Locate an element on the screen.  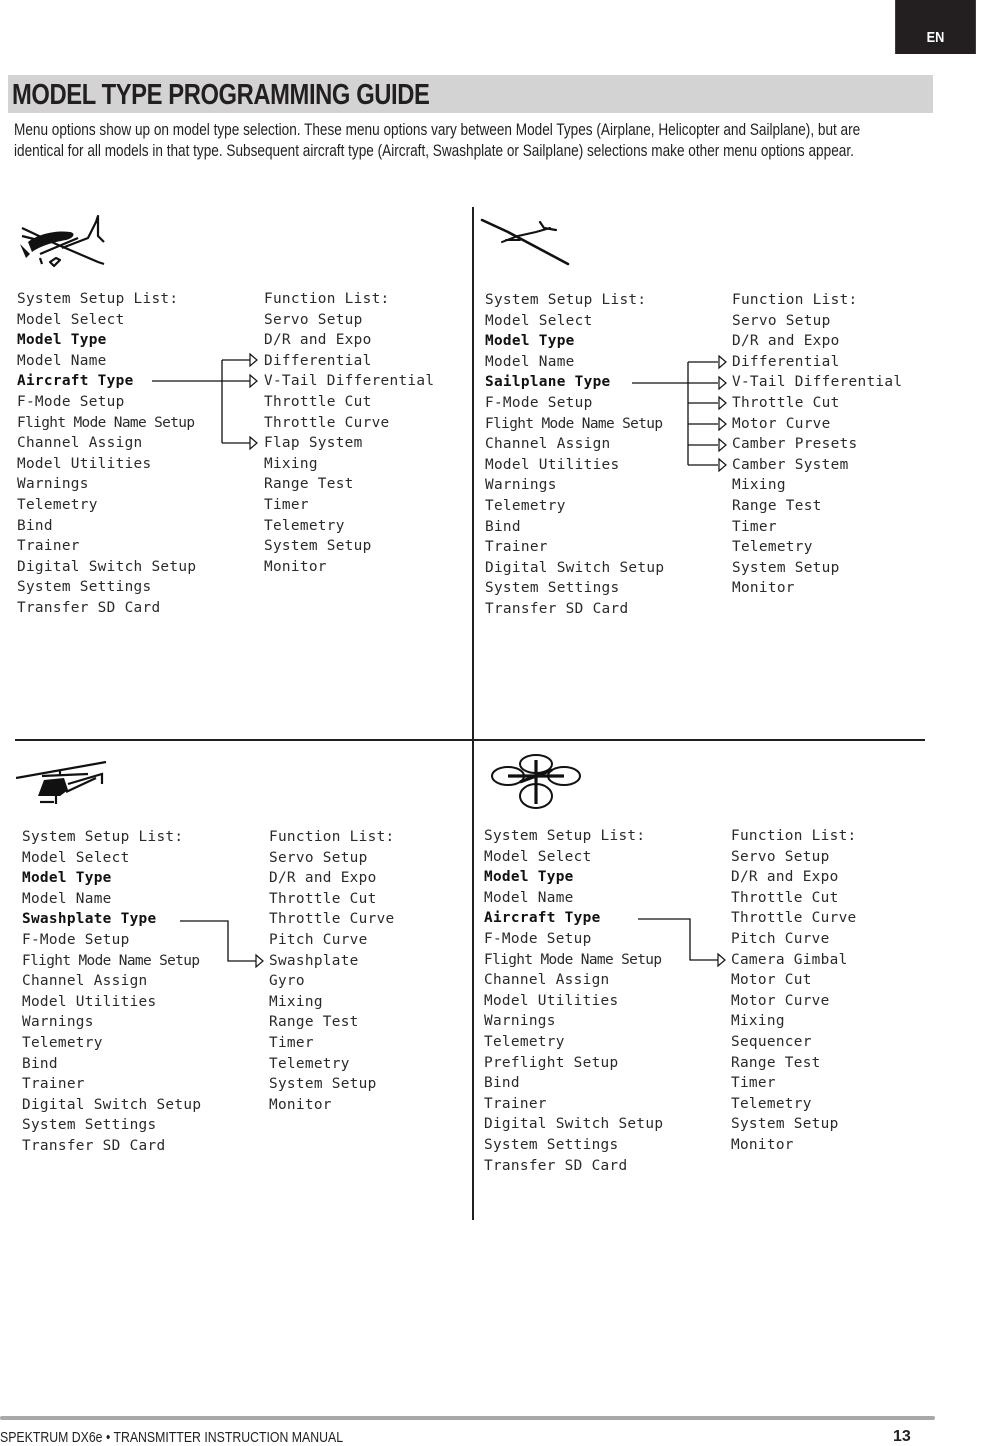
menu-item: Sequencer is located at coordinates (794, 1042).